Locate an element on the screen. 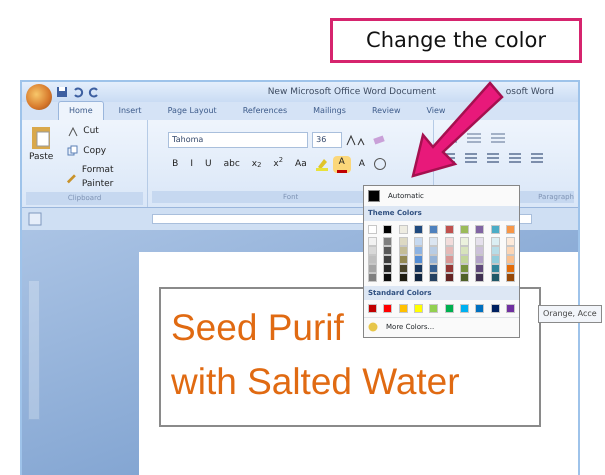 Image resolution: width=605 pixels, height=475 pixels. font-name-field: Tahoma is located at coordinates (238, 140).